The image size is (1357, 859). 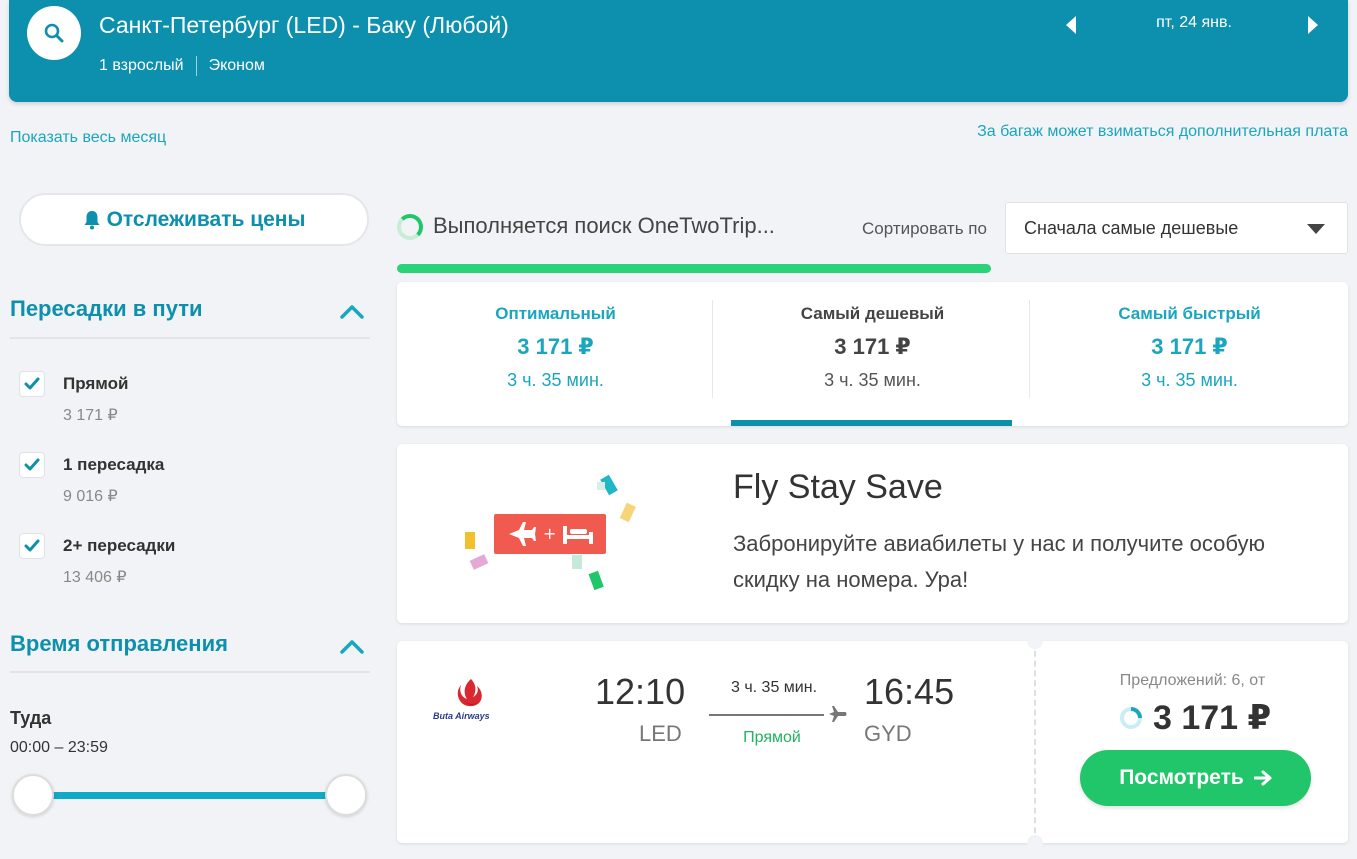 What do you see at coordinates (189, 401) in the screenshot?
I see `stop-option-direct: Прямой 3 171 ₽` at bounding box center [189, 401].